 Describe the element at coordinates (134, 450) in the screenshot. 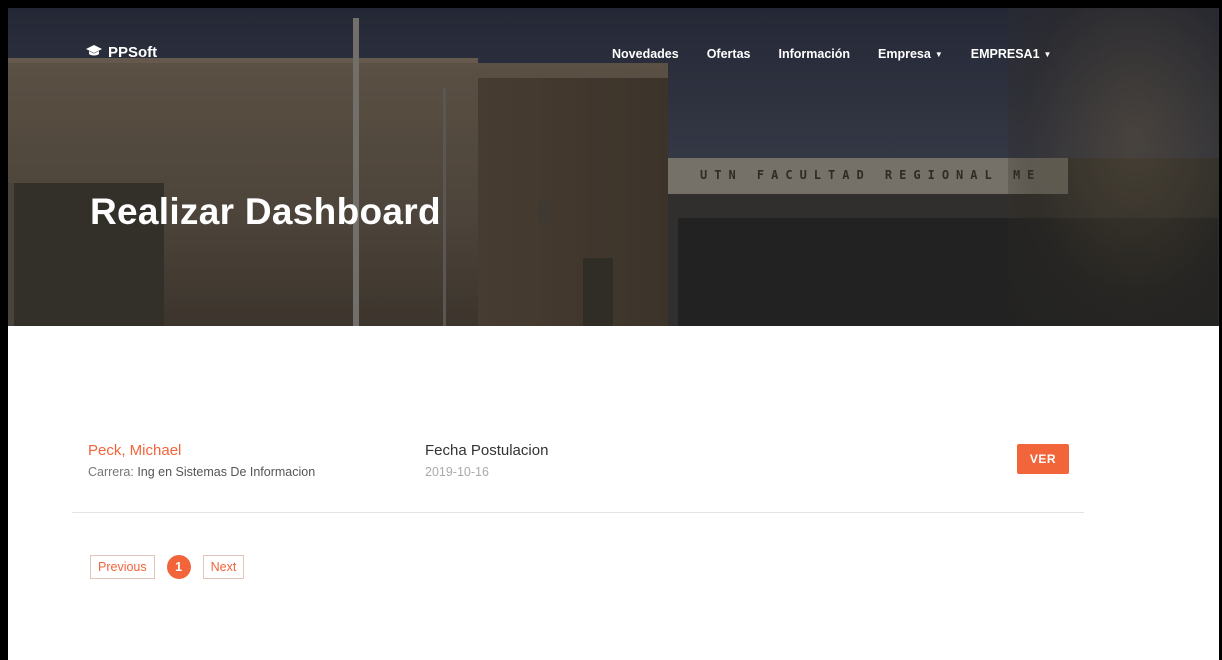

I see `candidate-name-link: Peck, Michael` at that location.